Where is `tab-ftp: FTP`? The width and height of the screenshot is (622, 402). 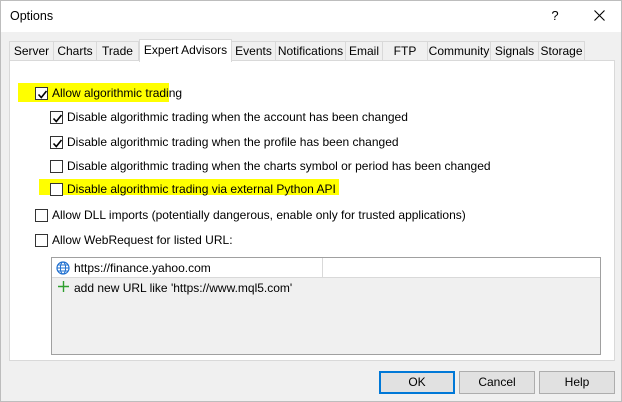
tab-ftp: FTP is located at coordinates (405, 51).